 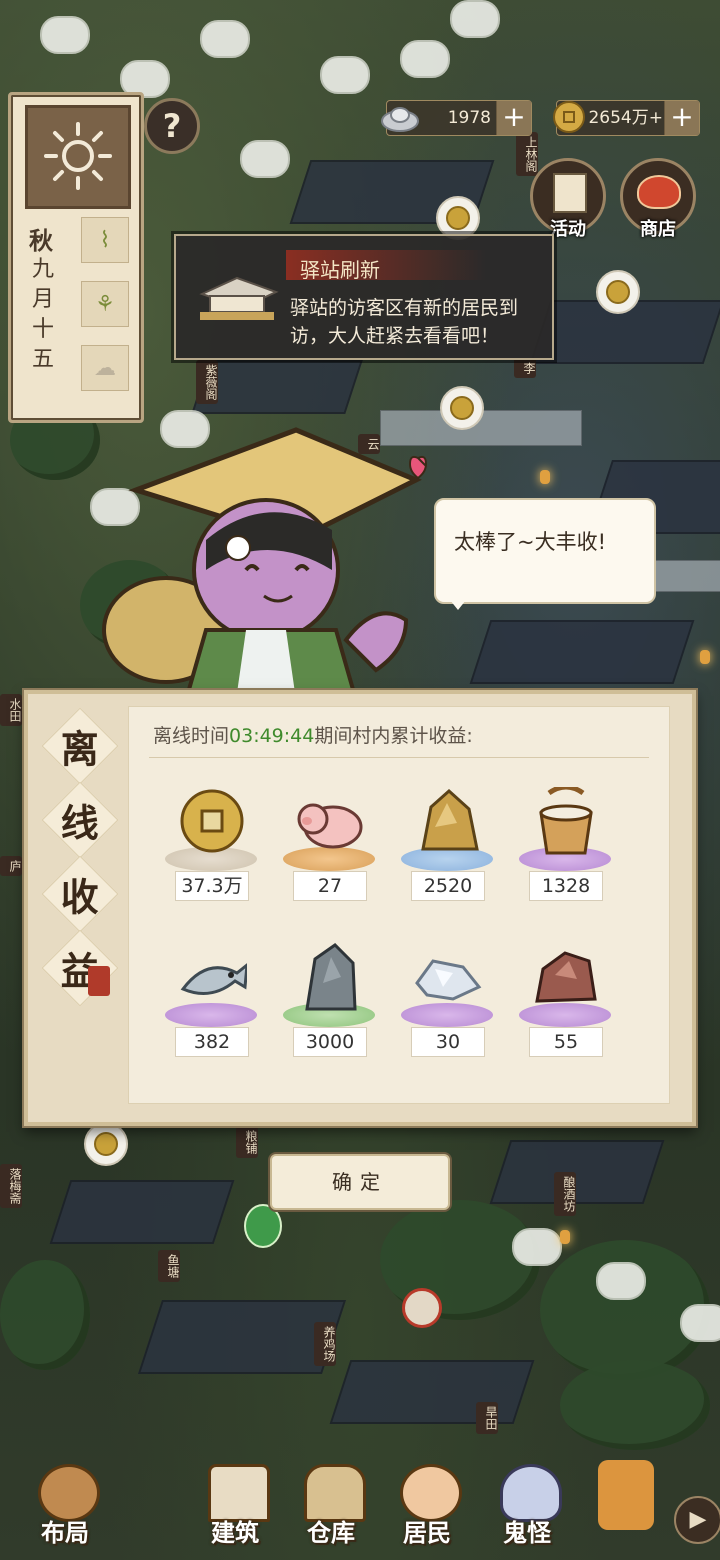 What do you see at coordinates (265, 563) in the screenshot?
I see `farmer-character` at bounding box center [265, 563].